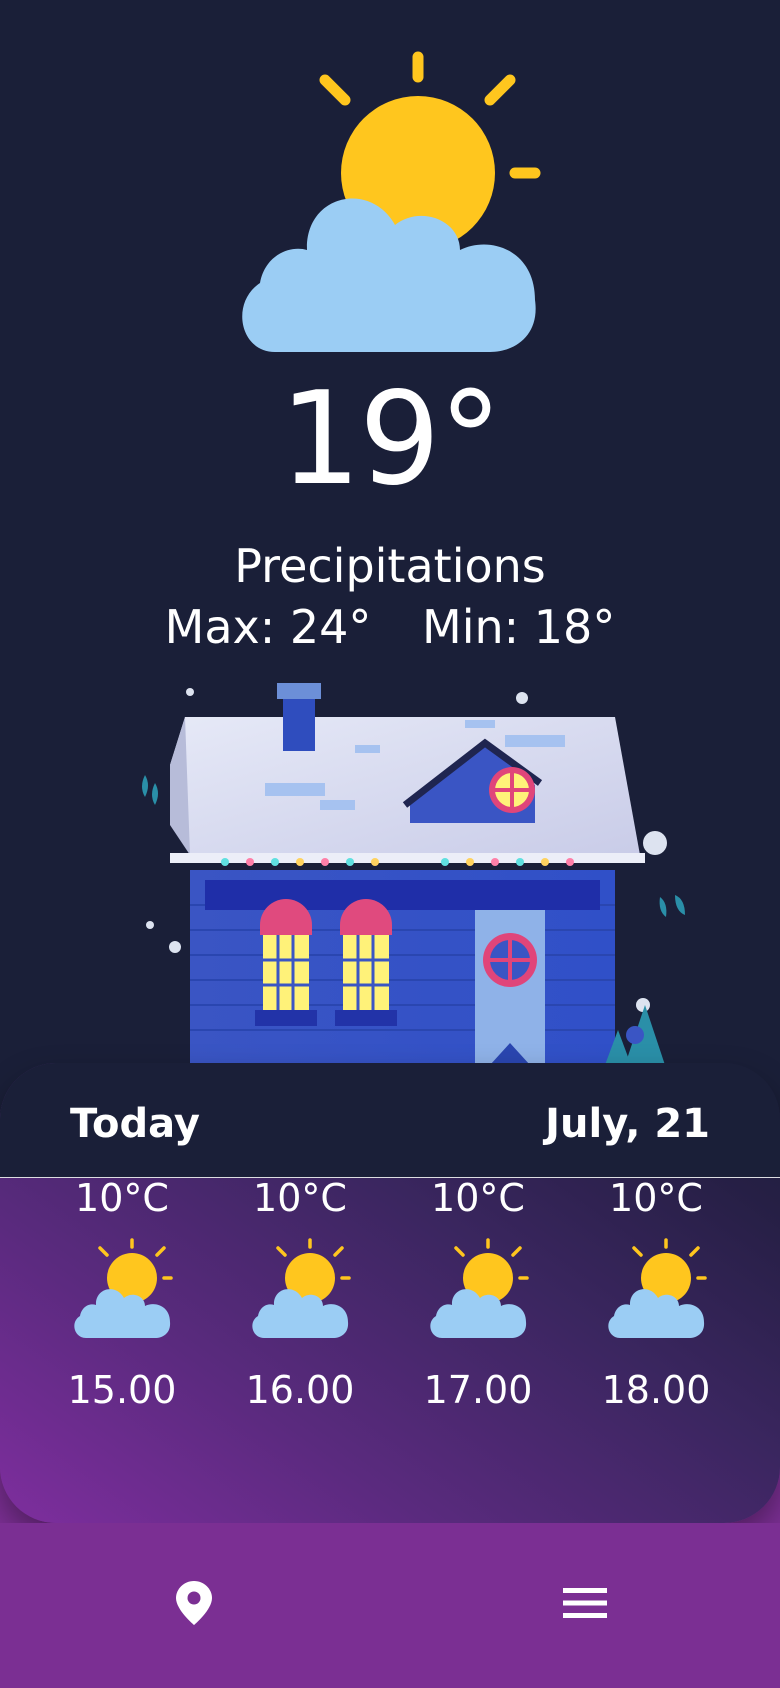 The height and width of the screenshot is (1688, 780). Describe the element at coordinates (390, 1570) in the screenshot. I see `bottom-navigation` at that location.